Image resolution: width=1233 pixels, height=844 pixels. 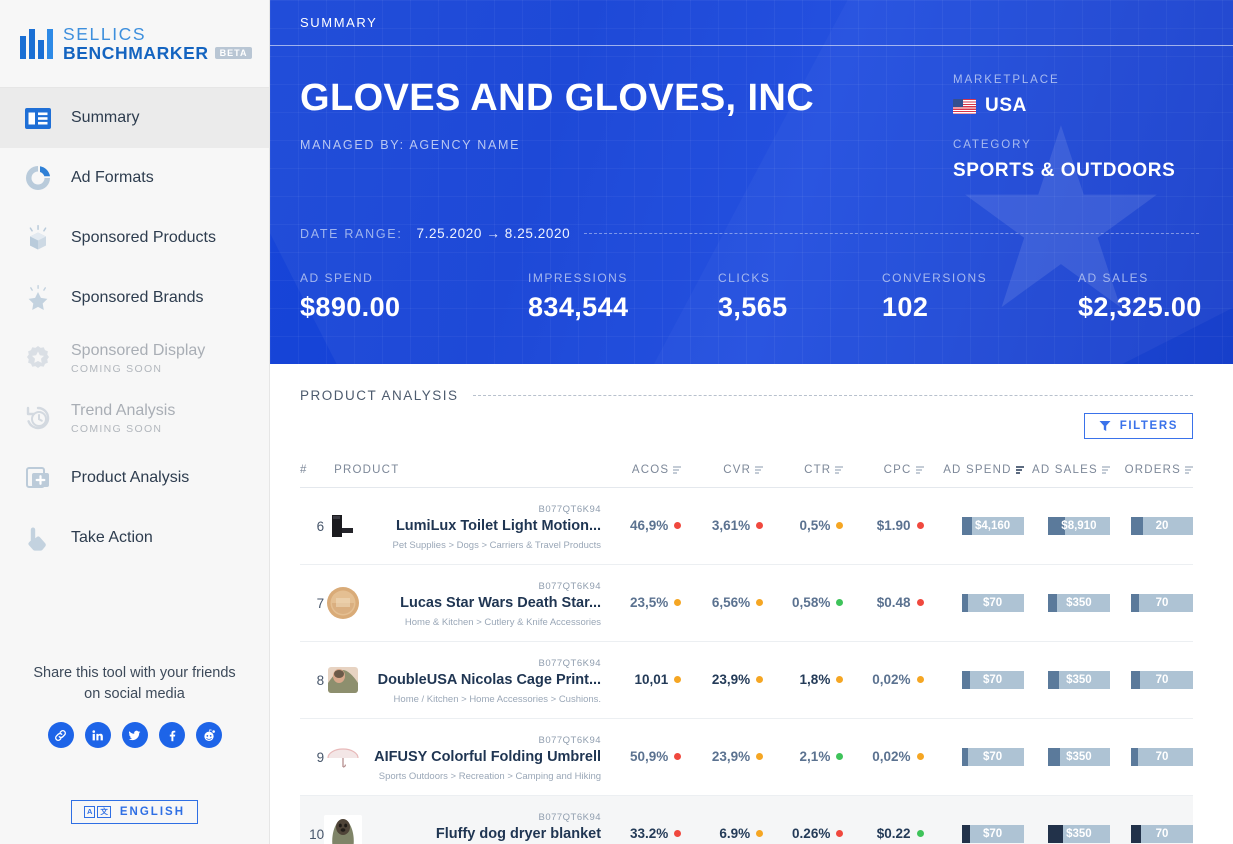 What do you see at coordinates (134, 538) in the screenshot?
I see `sidebar-item-take-action: Take Action` at bounding box center [134, 538].